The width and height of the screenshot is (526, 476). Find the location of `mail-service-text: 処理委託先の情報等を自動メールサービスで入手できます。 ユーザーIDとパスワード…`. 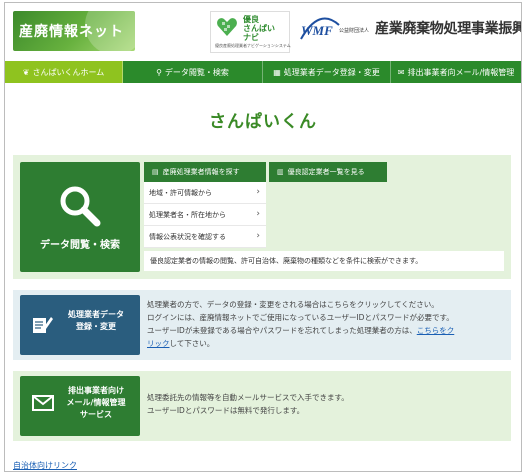

mail-service-text: 処理委託先の情報等を自動メールサービスで入手できます。 ユーザーIDとパスワード… is located at coordinates (326, 404).